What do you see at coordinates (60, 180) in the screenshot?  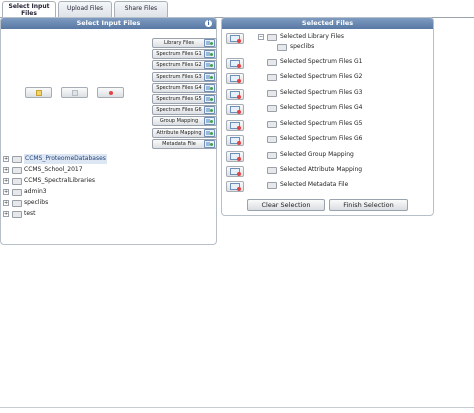 I see `tree-item-label: CCMS_SpectralLibraries` at bounding box center [60, 180].